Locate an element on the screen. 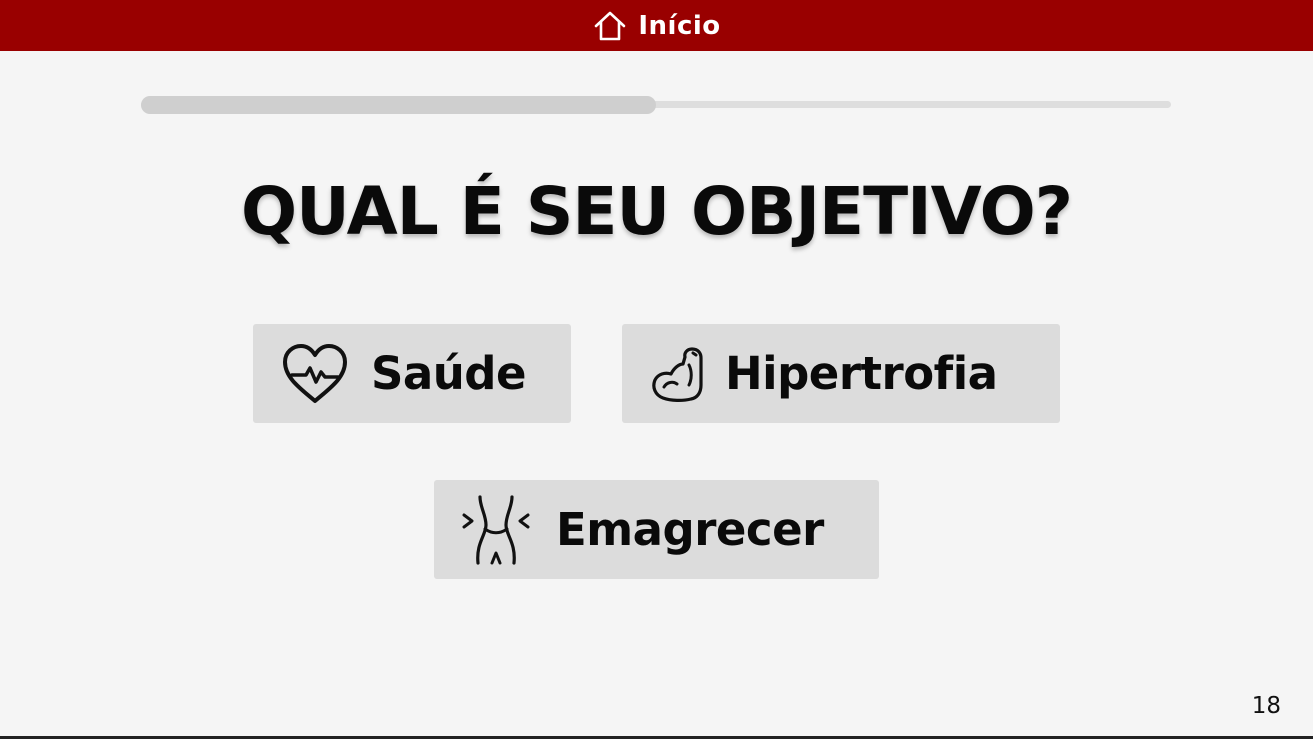 The height and width of the screenshot is (739, 1313). option-hipertrofia-button: Hipertrofia is located at coordinates (841, 373).